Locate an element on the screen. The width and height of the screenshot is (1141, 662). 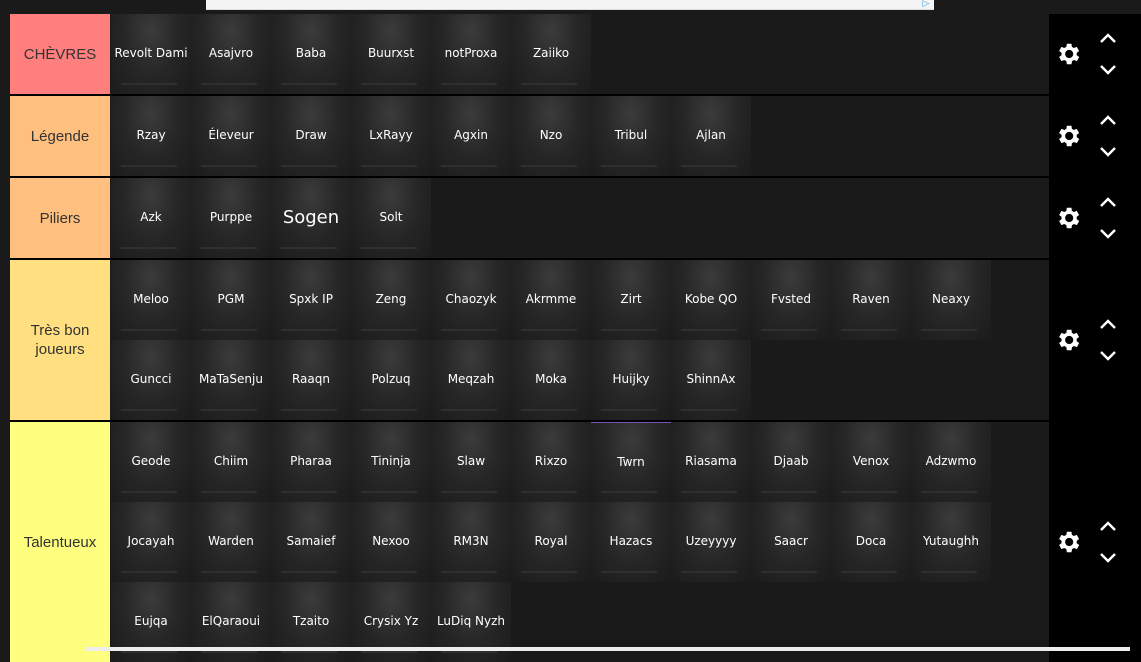
tier-item: Riasama is located at coordinates (711, 462).